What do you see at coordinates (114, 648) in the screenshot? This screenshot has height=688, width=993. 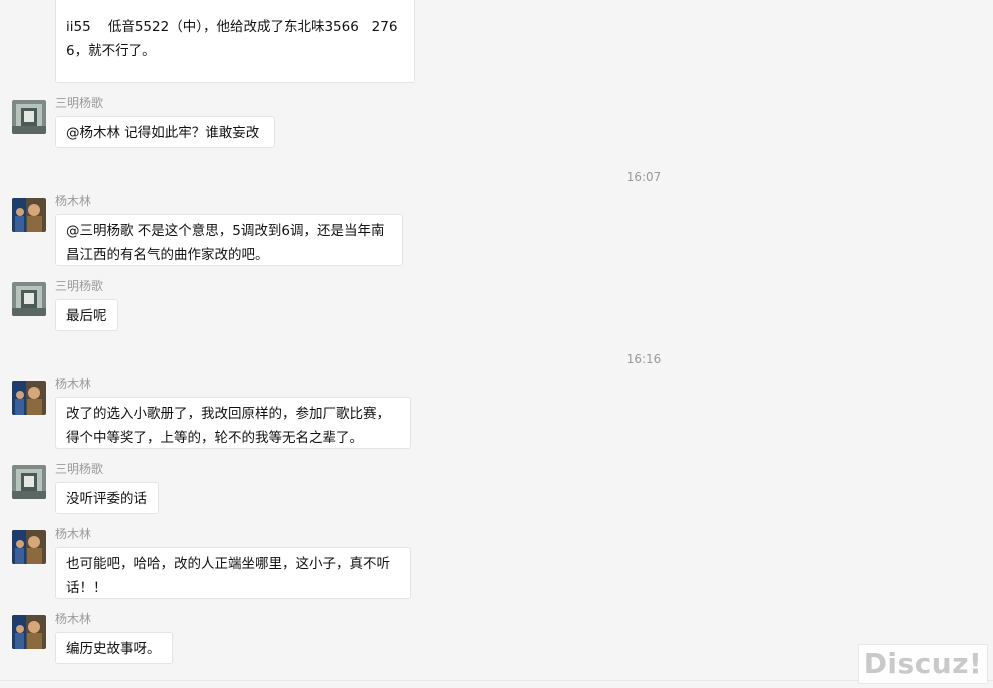 I see `message-bubble: 编历史故事呀。` at bounding box center [114, 648].